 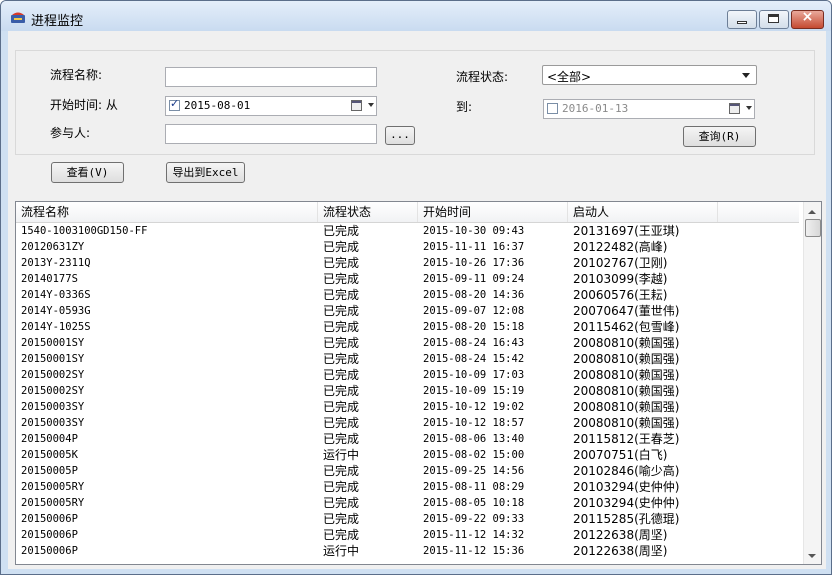 I want to click on minimize-icon, so click(x=742, y=22).